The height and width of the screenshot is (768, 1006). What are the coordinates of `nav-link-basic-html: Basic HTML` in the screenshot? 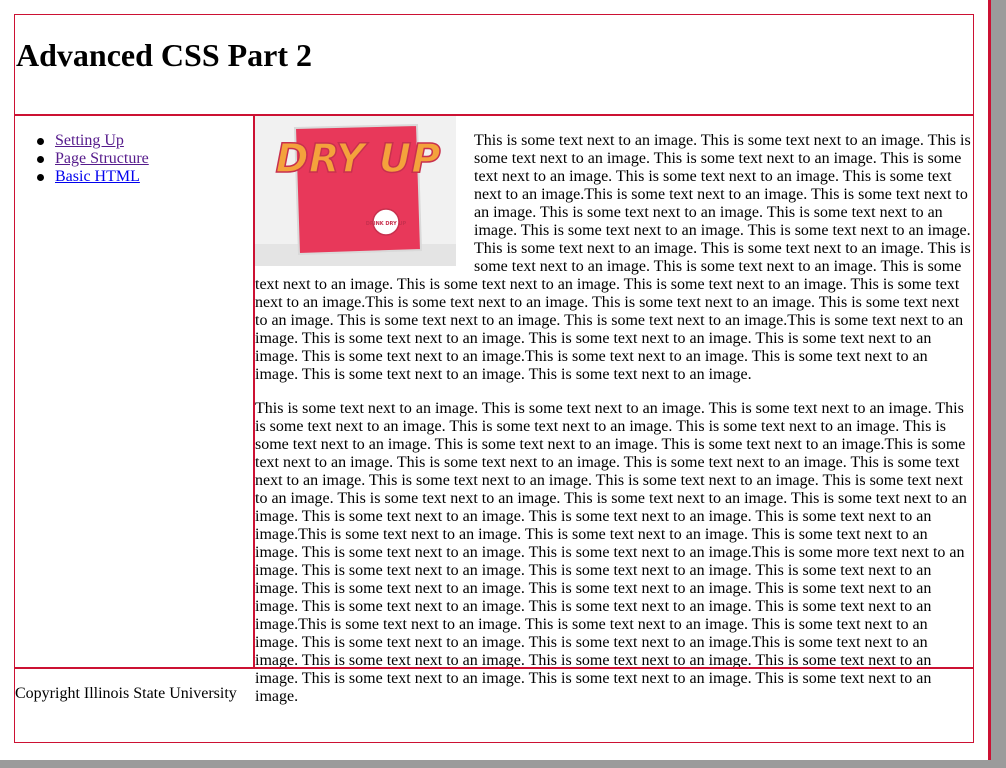 It's located at (97, 176).